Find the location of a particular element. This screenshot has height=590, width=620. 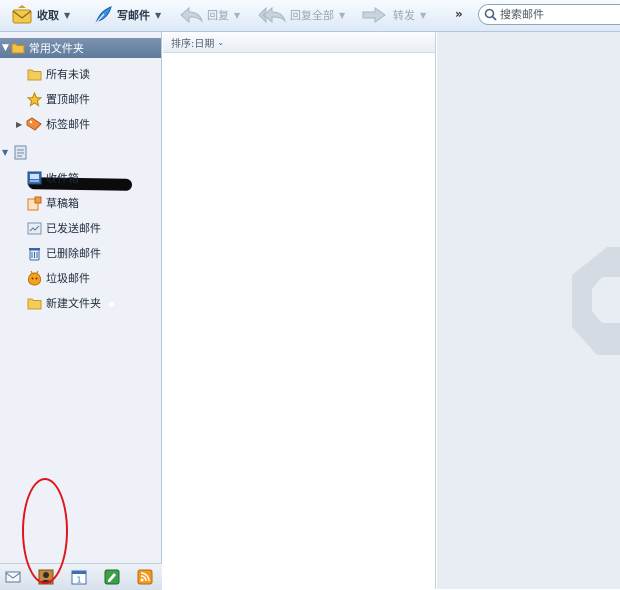

sidebar-item-inbox: 收件箱 is located at coordinates (52, 178).